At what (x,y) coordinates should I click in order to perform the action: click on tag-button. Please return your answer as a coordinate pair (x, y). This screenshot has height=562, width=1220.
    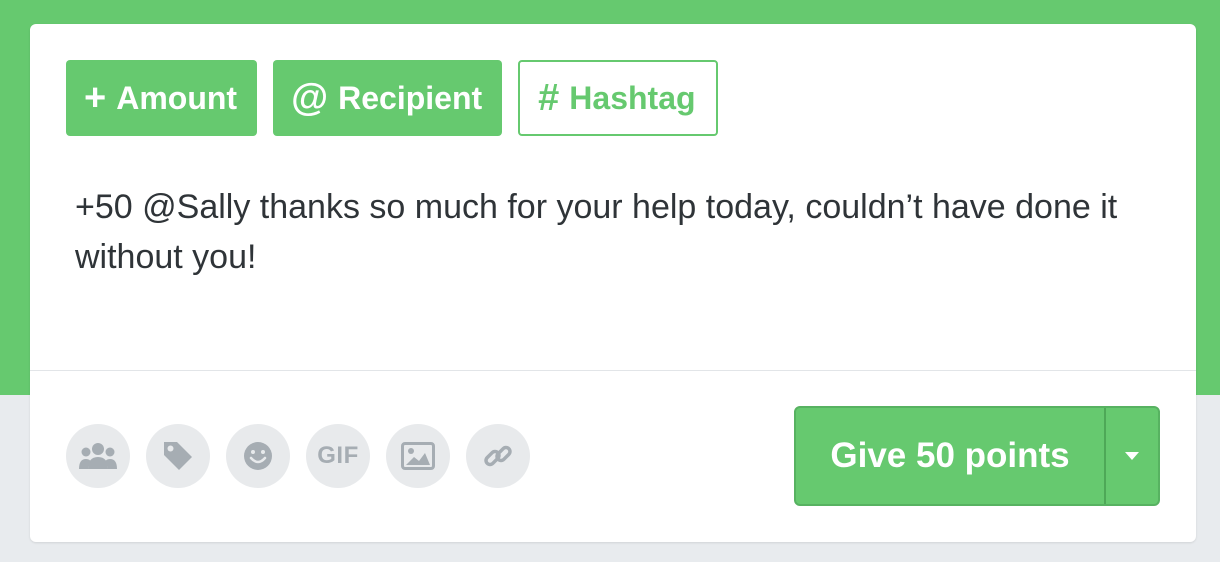
    Looking at the image, I should click on (178, 456).